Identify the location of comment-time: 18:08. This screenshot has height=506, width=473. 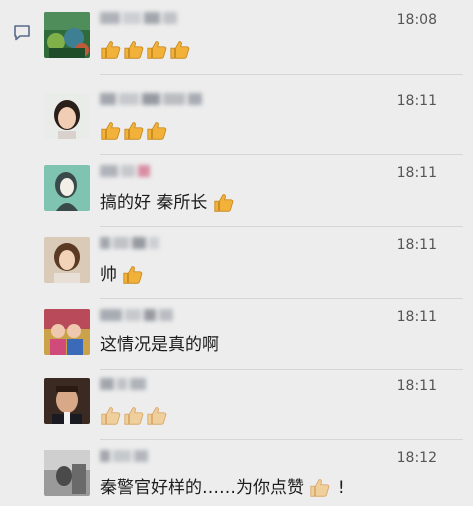
(416, 20).